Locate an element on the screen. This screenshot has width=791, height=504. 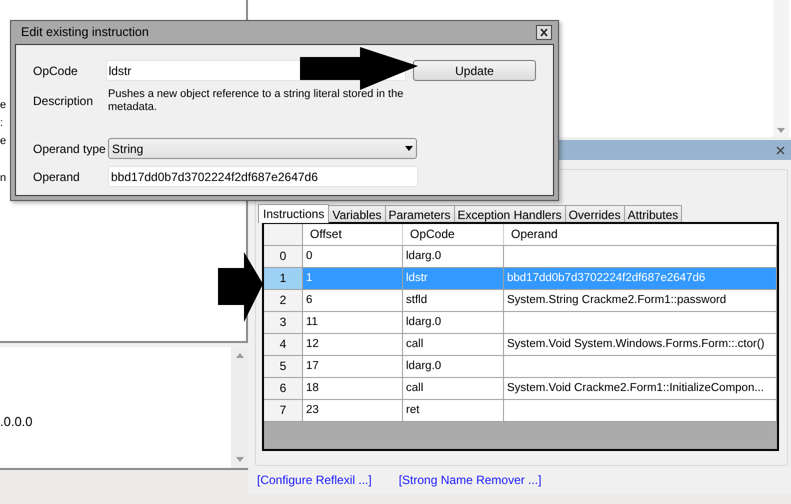
operand-label: Operand is located at coordinates (57, 177).